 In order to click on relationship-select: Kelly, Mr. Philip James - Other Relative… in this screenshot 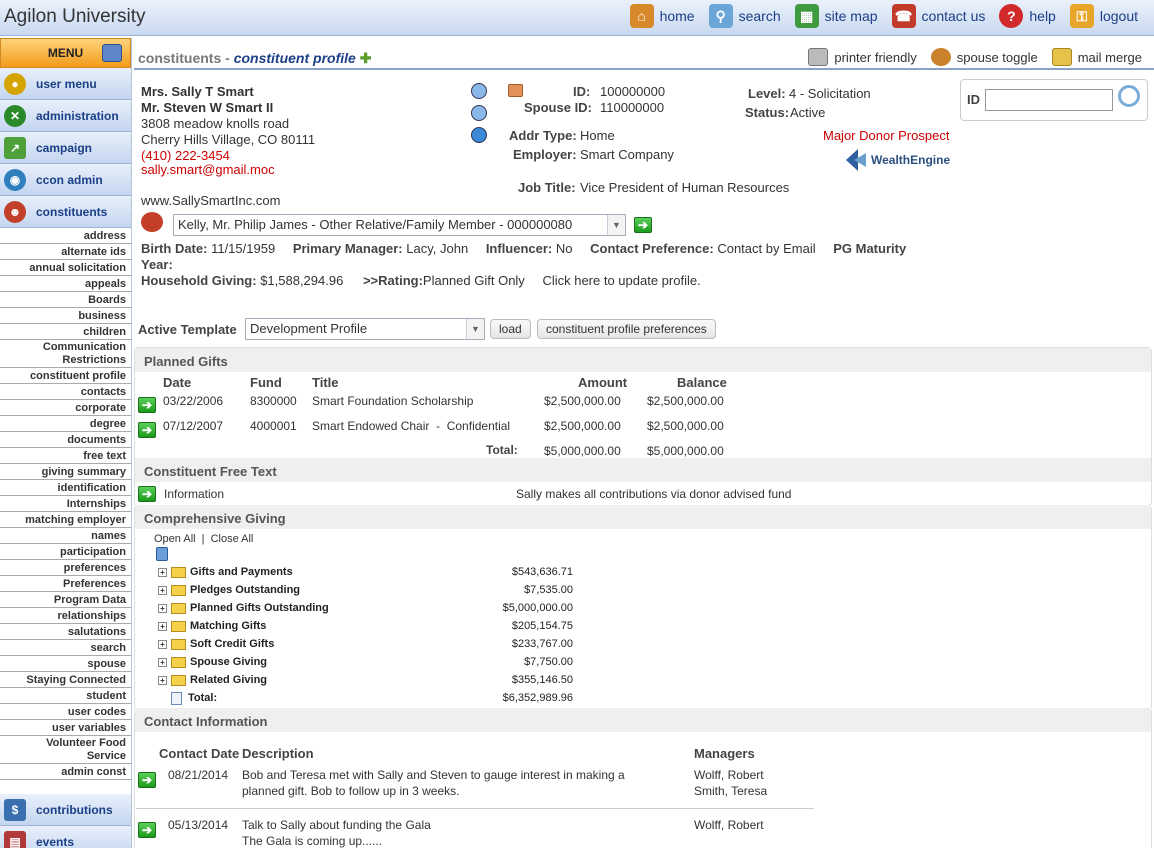, I will do `click(399, 225)`.